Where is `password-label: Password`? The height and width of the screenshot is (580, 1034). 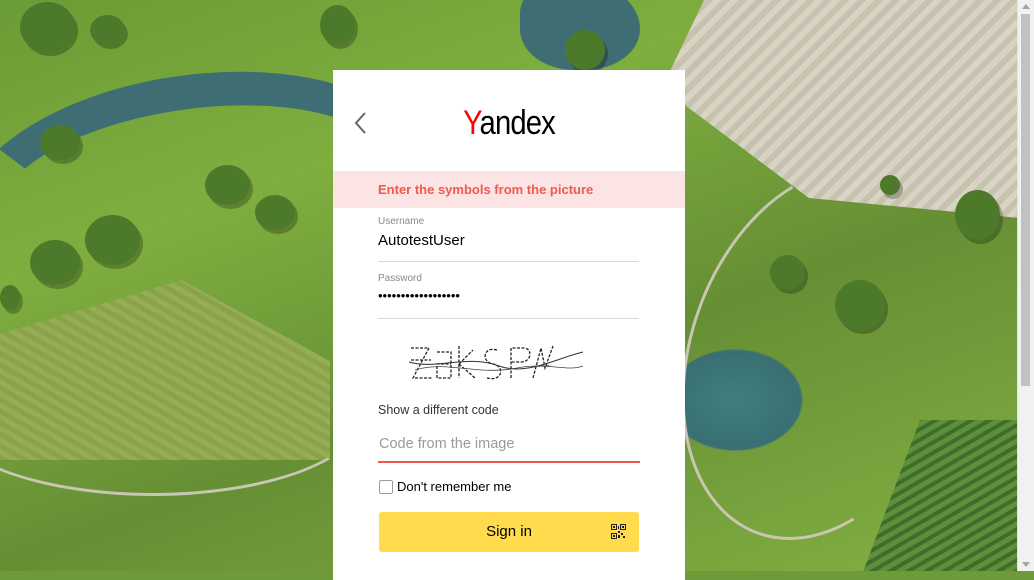 password-label: Password is located at coordinates (400, 278).